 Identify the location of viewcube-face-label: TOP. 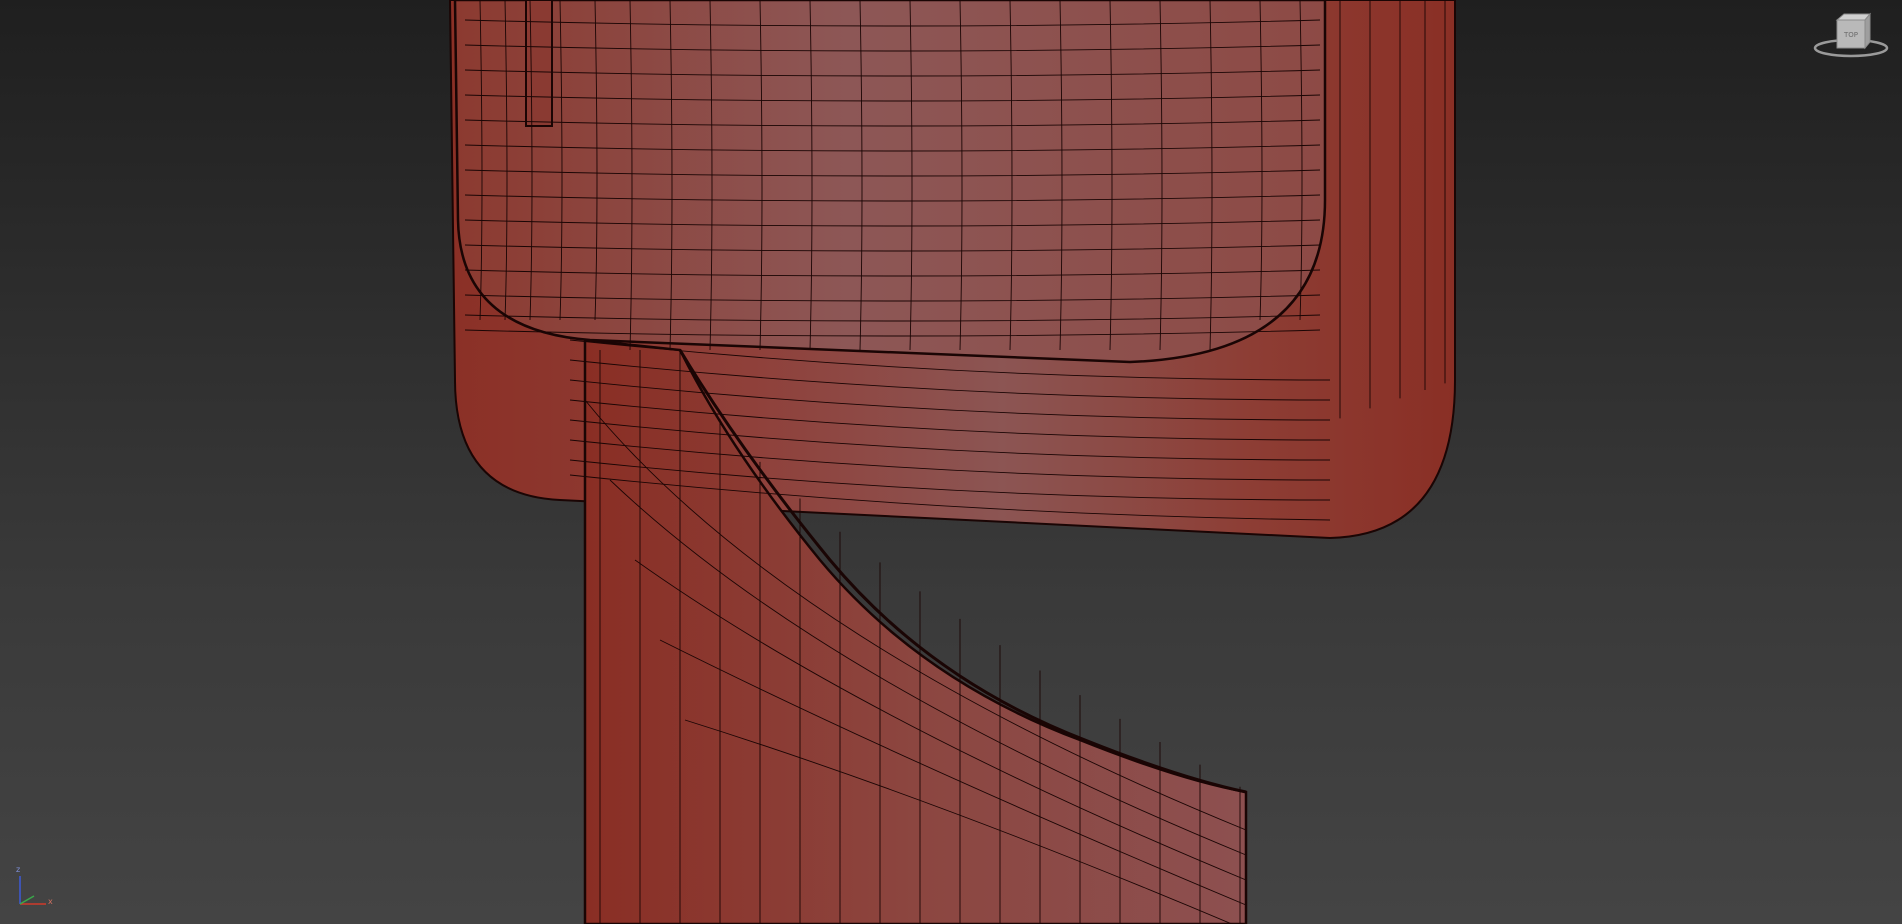
(1850, 35).